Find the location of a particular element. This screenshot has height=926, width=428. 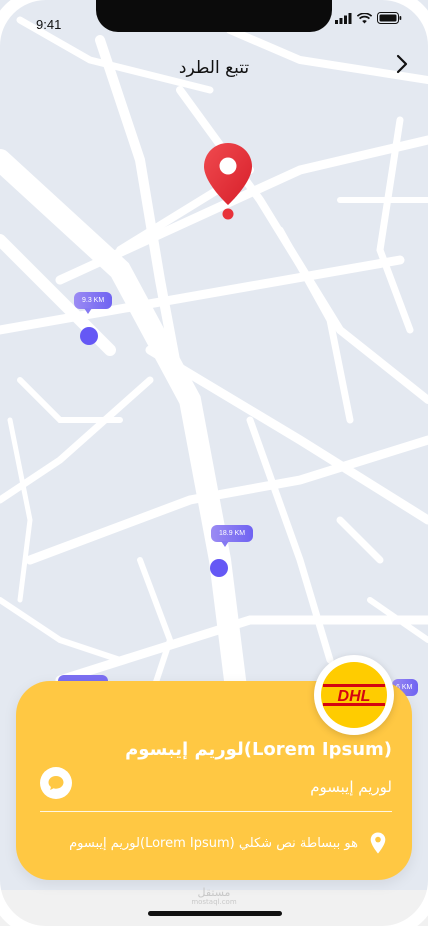

location-pin-icon is located at coordinates (378, 843).